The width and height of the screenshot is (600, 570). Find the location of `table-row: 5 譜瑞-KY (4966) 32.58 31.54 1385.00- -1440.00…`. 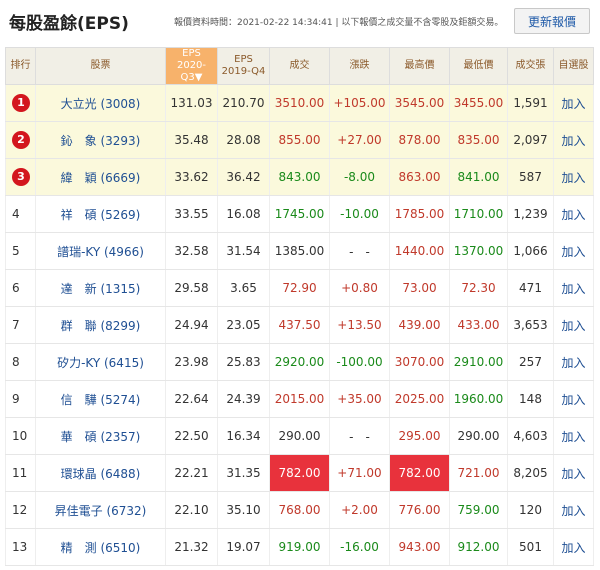

table-row: 5 譜瑞-KY (4966) 32.58 31.54 1385.00- -1440.00… is located at coordinates (299, 251).